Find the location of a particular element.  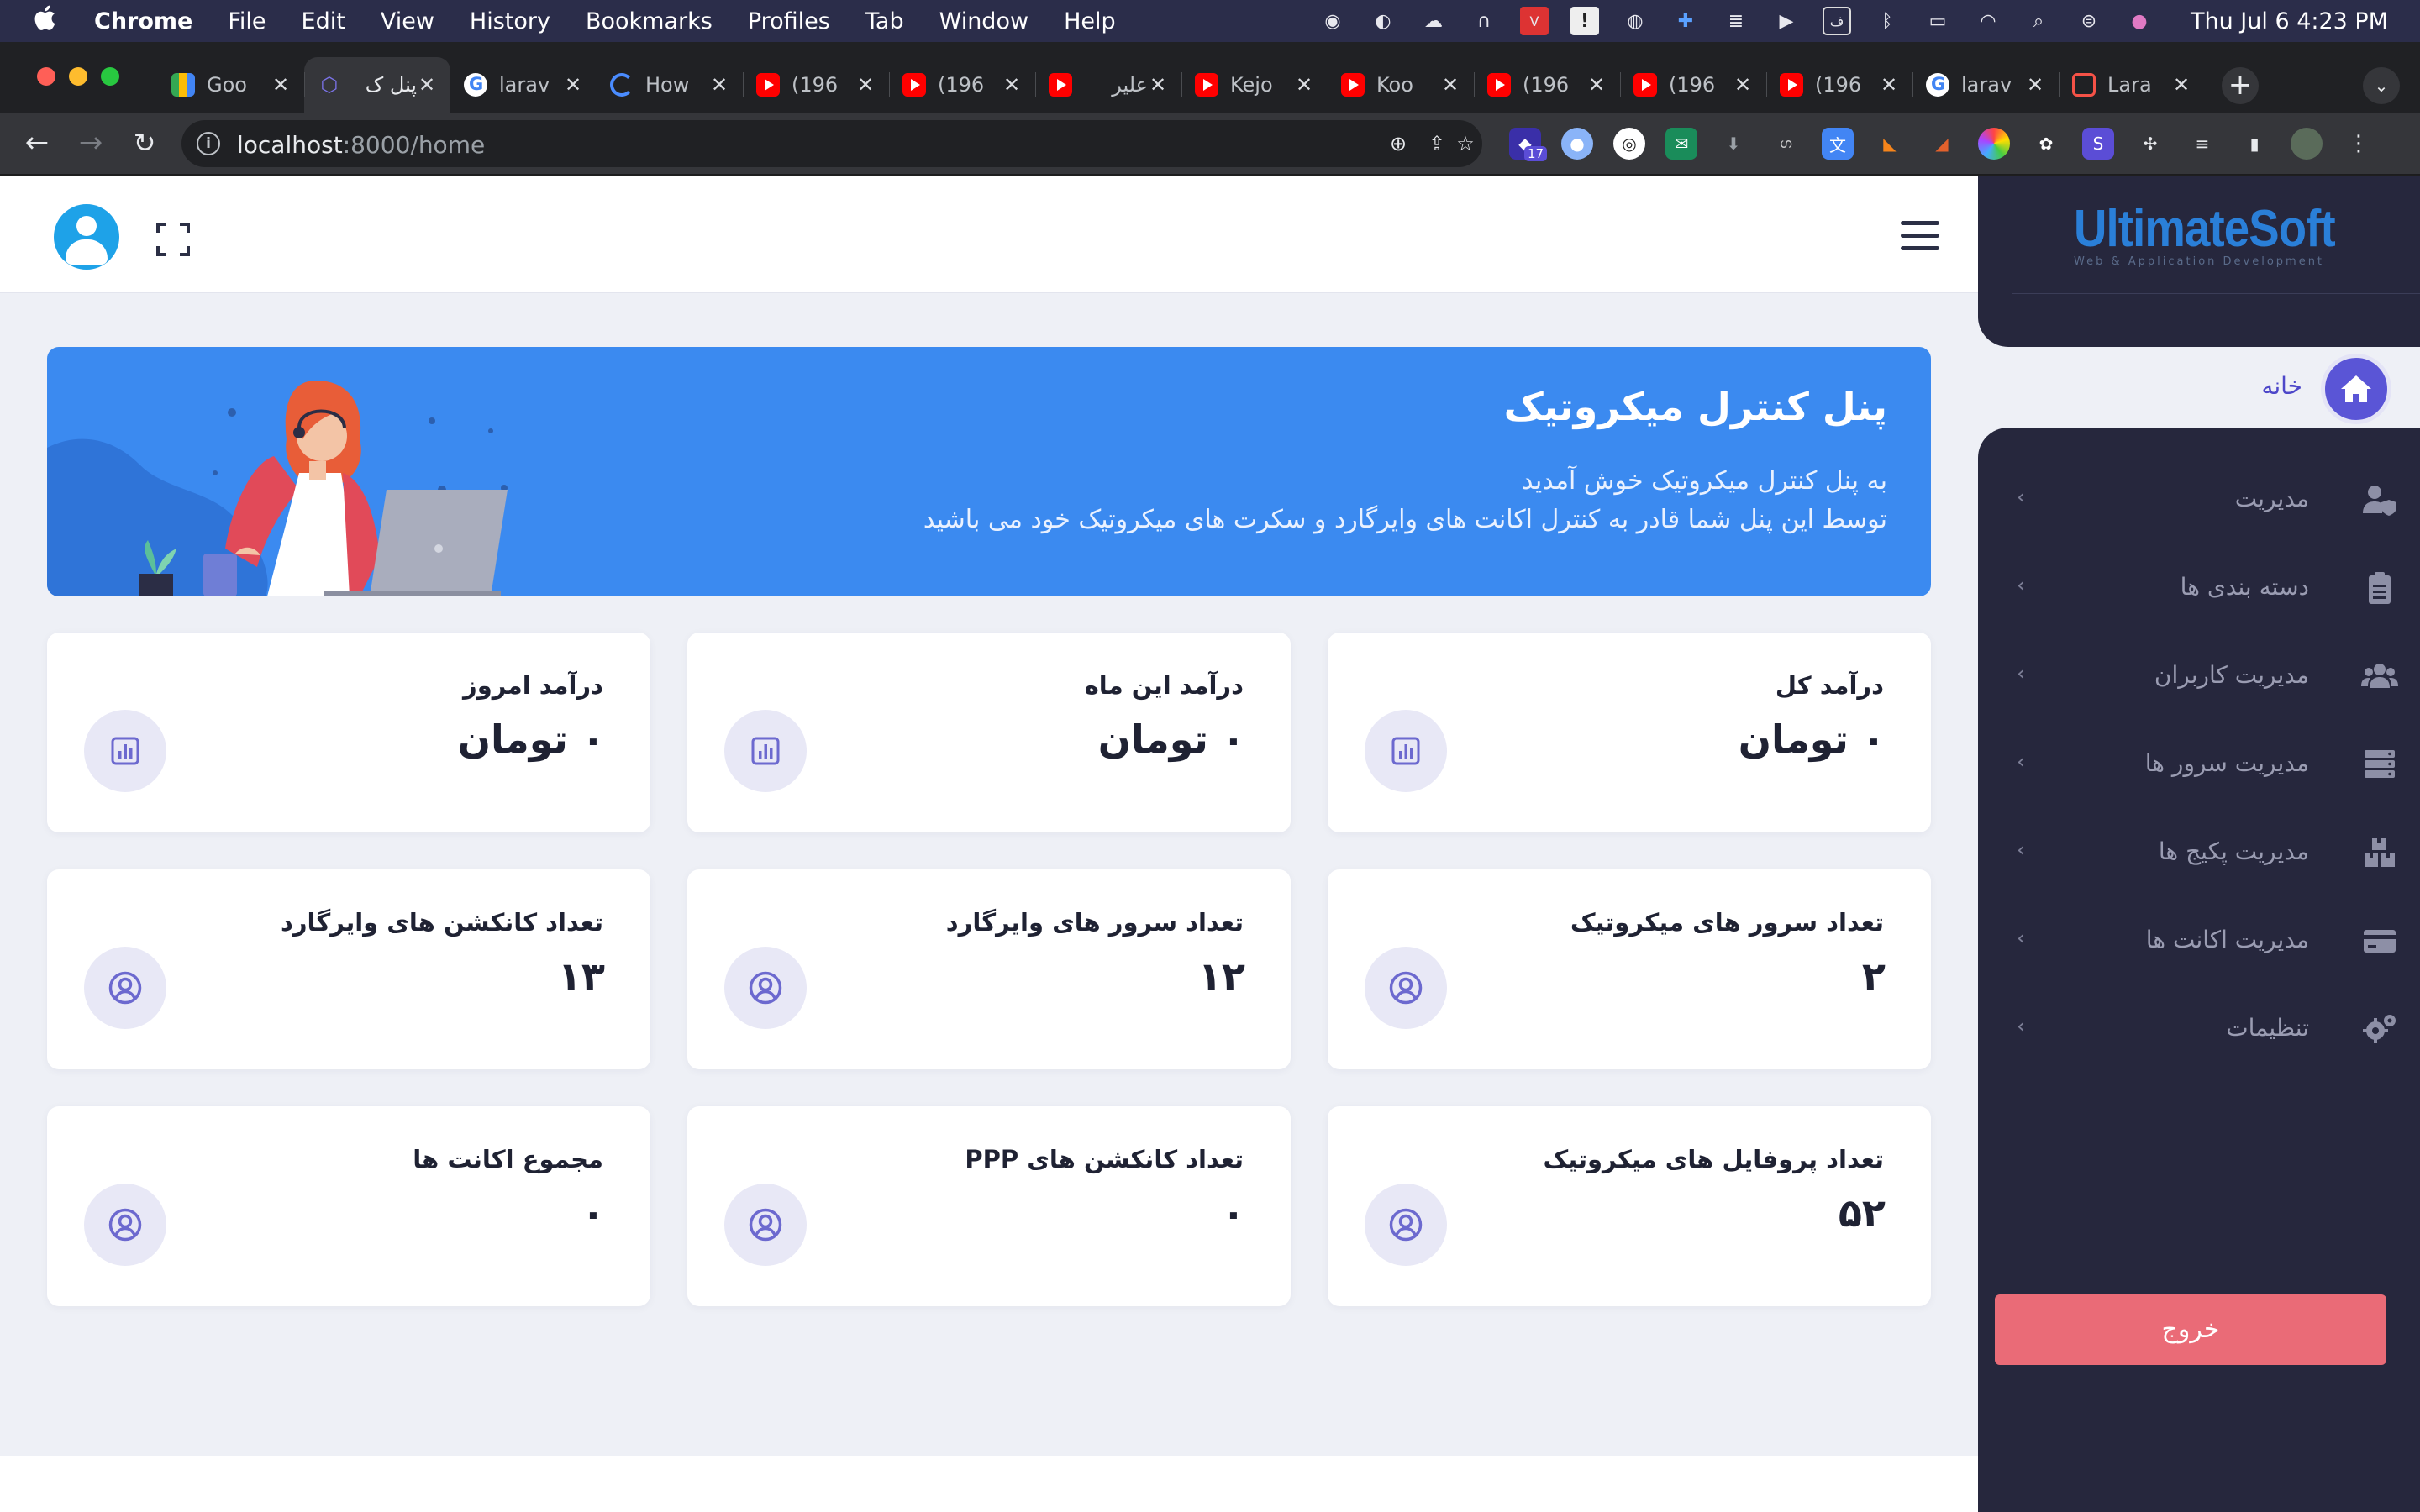

keyboard-input-icon: ف is located at coordinates (1836, 21).